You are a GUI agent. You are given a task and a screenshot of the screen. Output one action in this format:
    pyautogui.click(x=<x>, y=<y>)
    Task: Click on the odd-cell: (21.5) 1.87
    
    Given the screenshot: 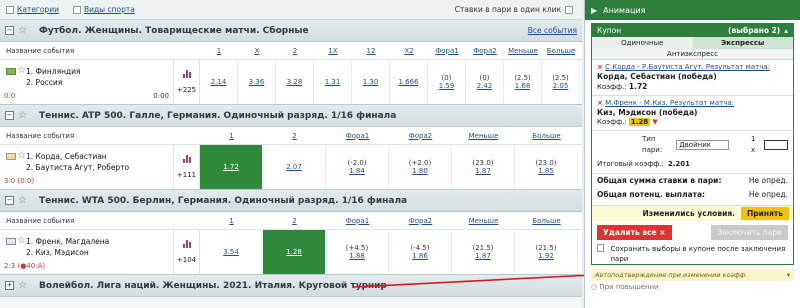 What is the action you would take?
    pyautogui.click(x=483, y=252)
    